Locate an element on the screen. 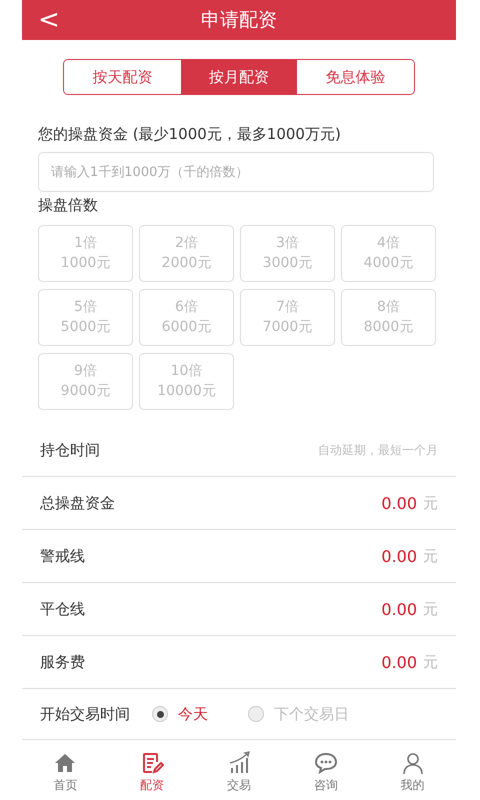  hint-text: 自动延期，最短一个月 is located at coordinates (378, 450).